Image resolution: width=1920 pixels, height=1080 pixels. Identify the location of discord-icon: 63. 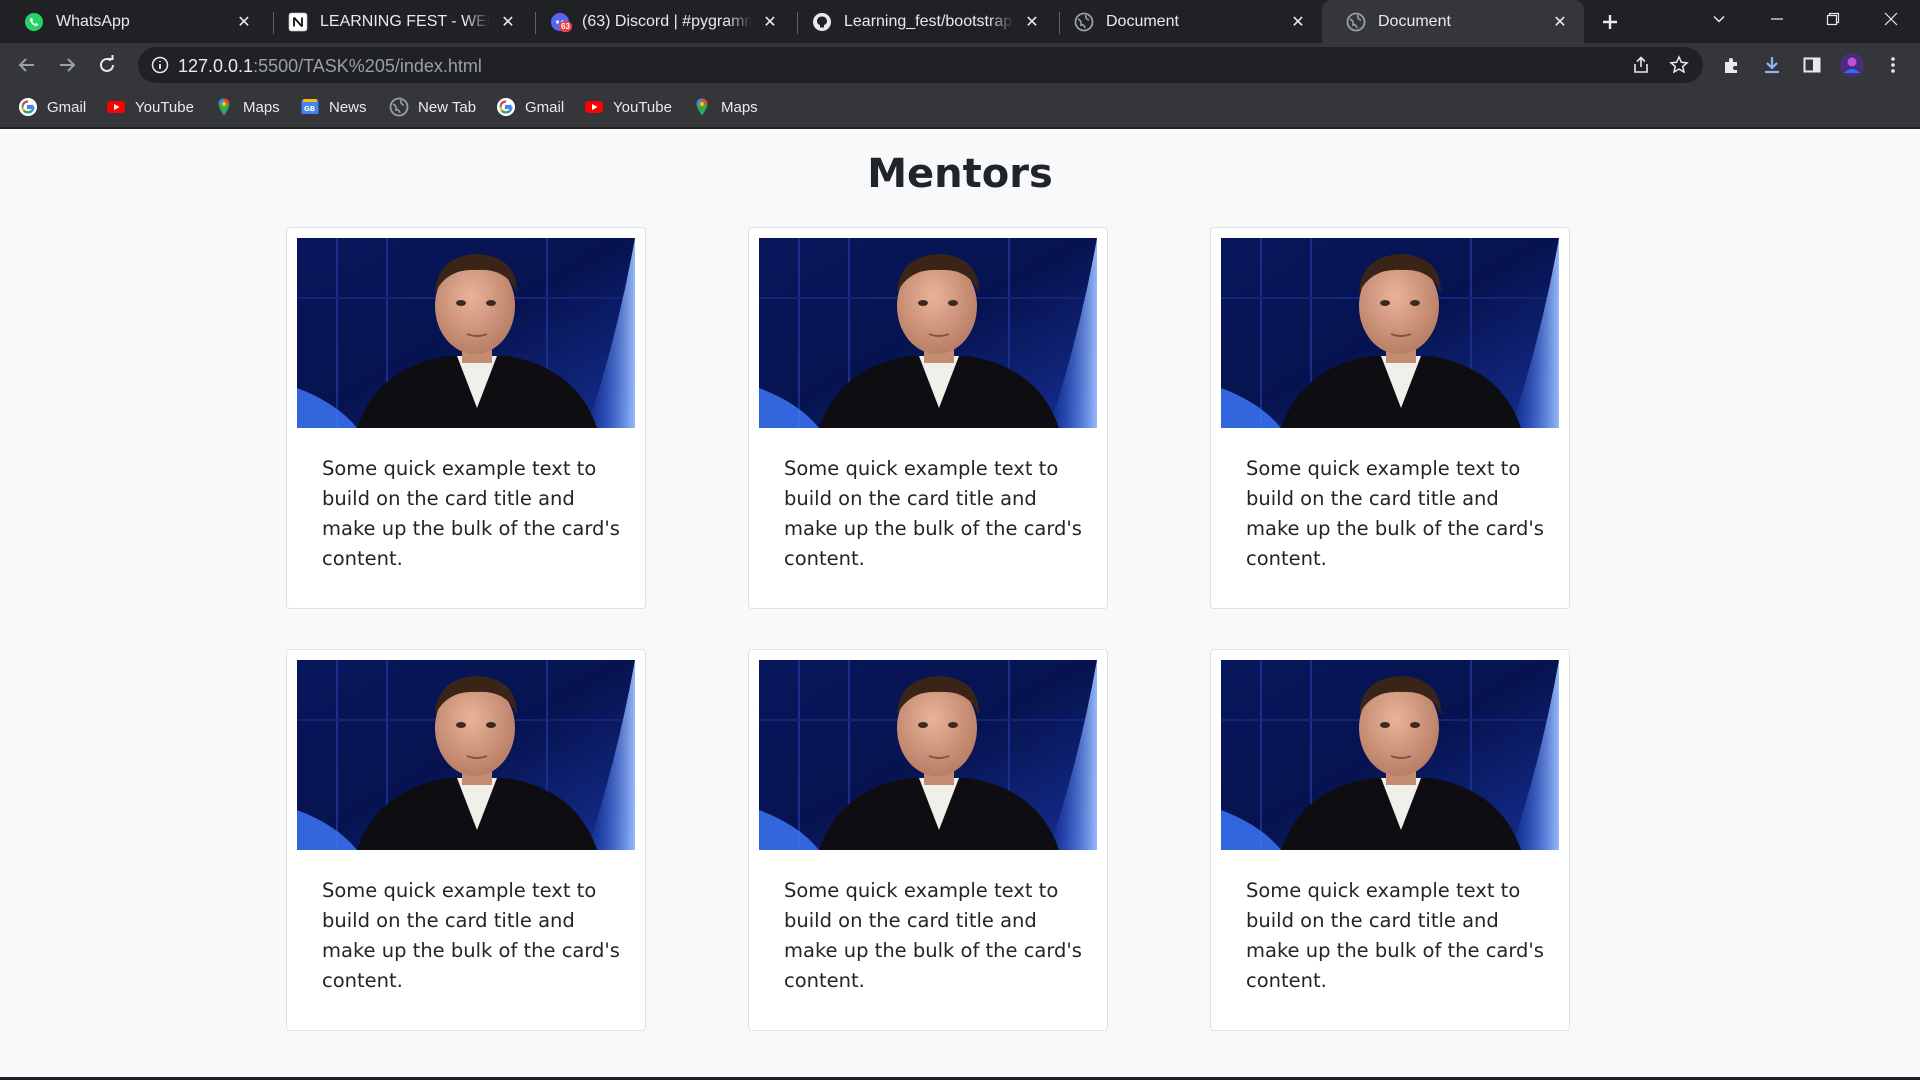
(561, 22).